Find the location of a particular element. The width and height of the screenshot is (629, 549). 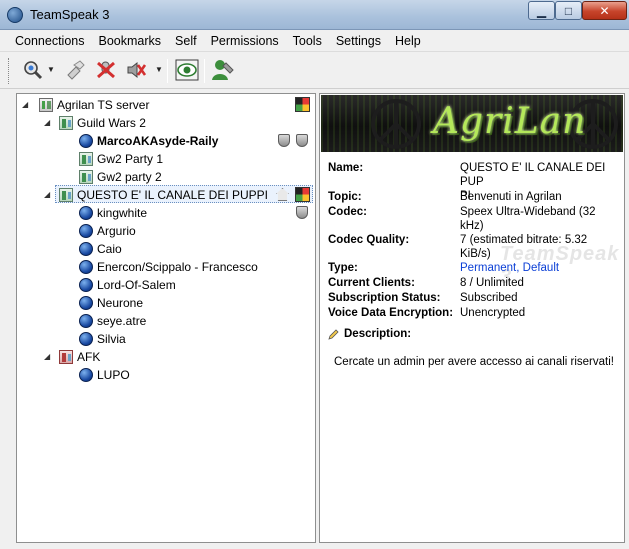

close-button: ✕ is located at coordinates (604, 10).